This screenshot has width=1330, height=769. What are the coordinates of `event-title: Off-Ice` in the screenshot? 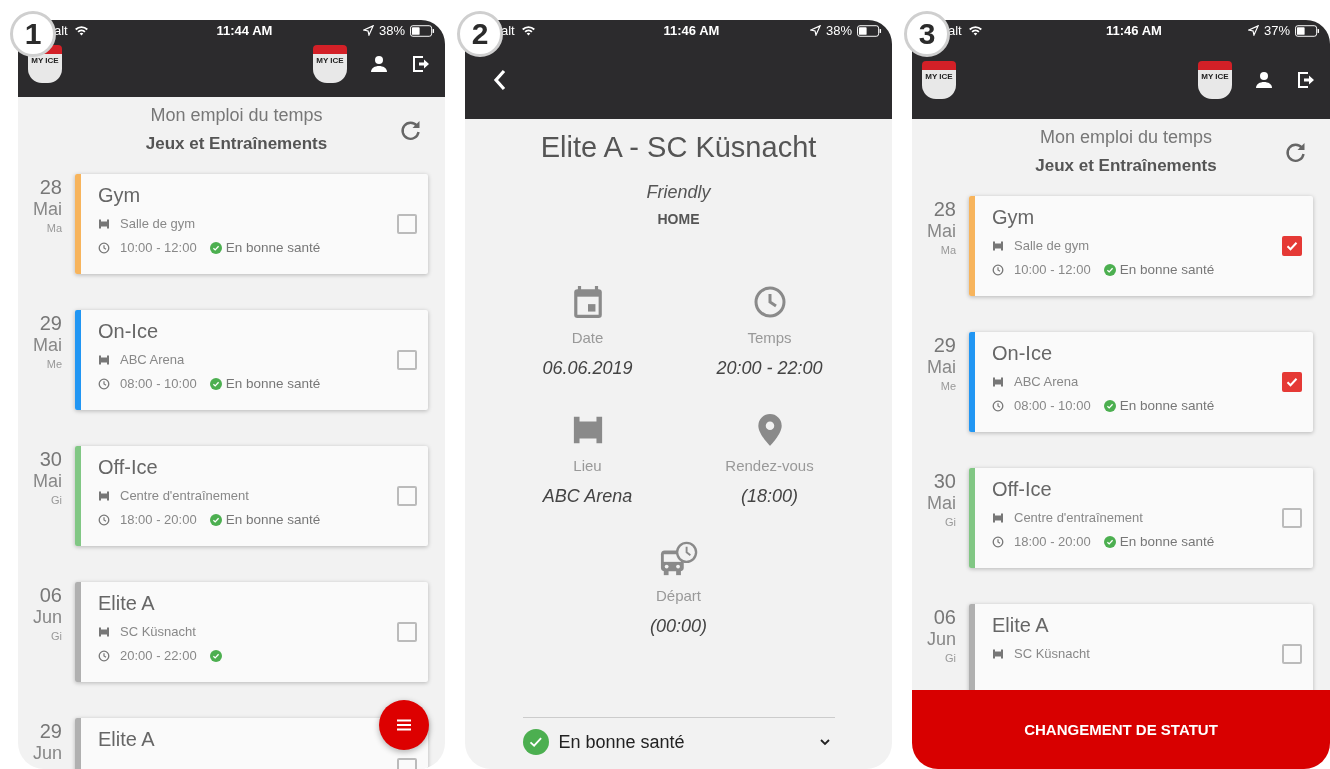 It's located at (128, 467).